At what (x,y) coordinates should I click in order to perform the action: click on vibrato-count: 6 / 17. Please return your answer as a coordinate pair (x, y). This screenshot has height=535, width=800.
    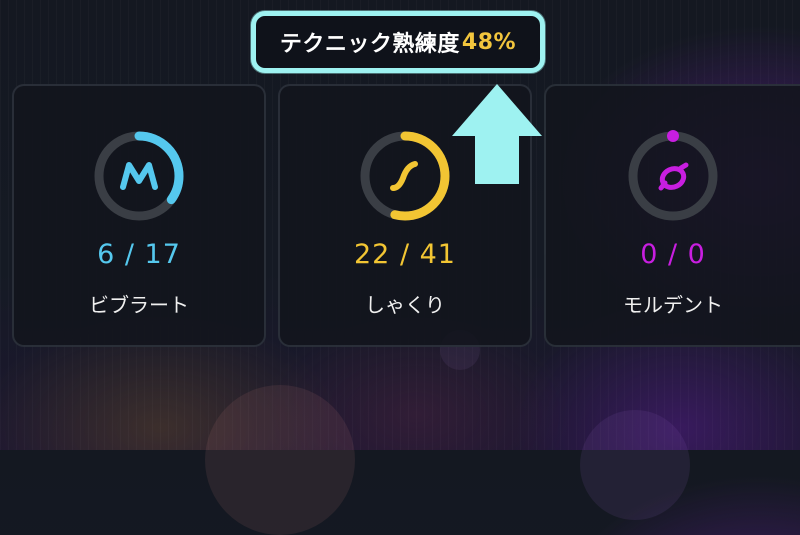
    Looking at the image, I should click on (139, 254).